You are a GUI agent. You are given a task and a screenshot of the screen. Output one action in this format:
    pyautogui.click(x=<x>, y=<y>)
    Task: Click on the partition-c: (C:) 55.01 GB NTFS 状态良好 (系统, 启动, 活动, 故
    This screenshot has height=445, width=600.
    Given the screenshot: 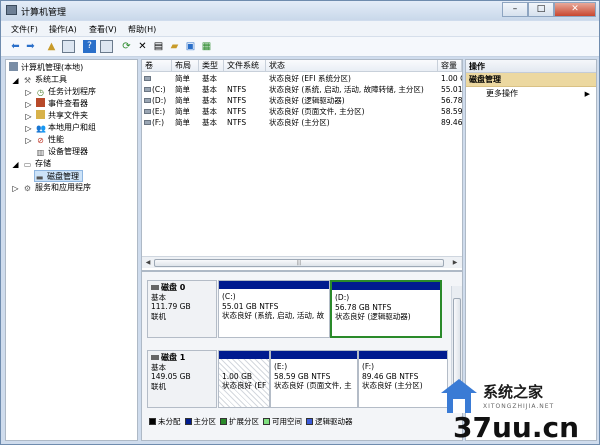 What is the action you would take?
    pyautogui.click(x=274, y=309)
    